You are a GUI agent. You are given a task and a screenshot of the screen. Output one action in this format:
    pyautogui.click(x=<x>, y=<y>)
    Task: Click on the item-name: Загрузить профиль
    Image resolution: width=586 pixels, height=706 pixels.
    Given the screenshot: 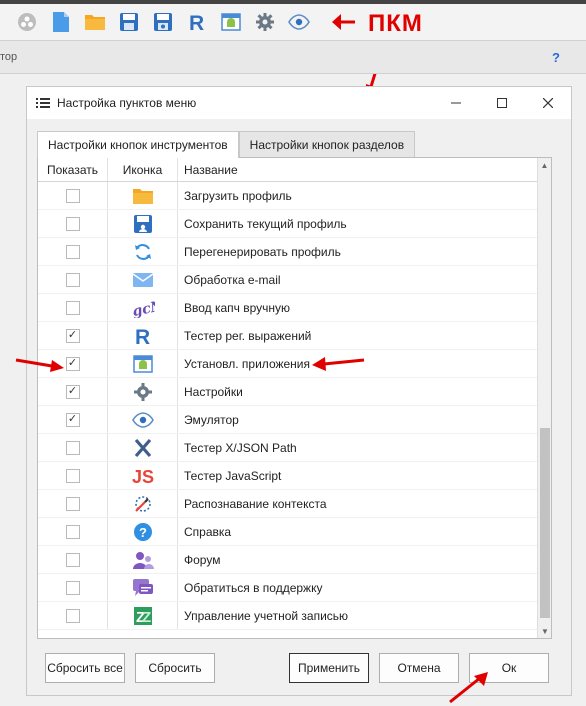 What is the action you would take?
    pyautogui.click(x=238, y=195)
    